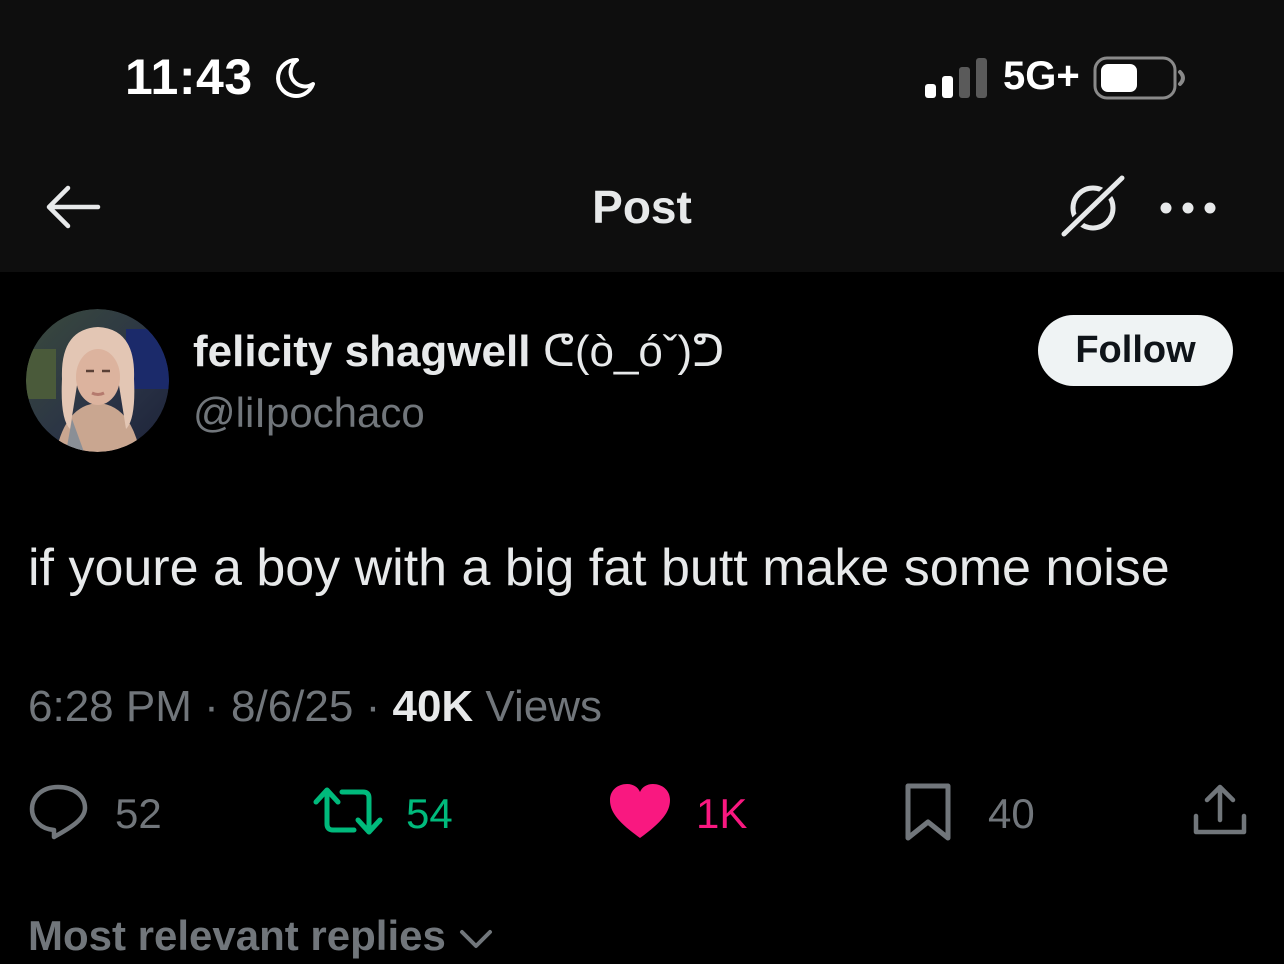 The width and height of the screenshot is (1284, 964). What do you see at coordinates (138, 813) in the screenshot?
I see `reply-count: 52` at bounding box center [138, 813].